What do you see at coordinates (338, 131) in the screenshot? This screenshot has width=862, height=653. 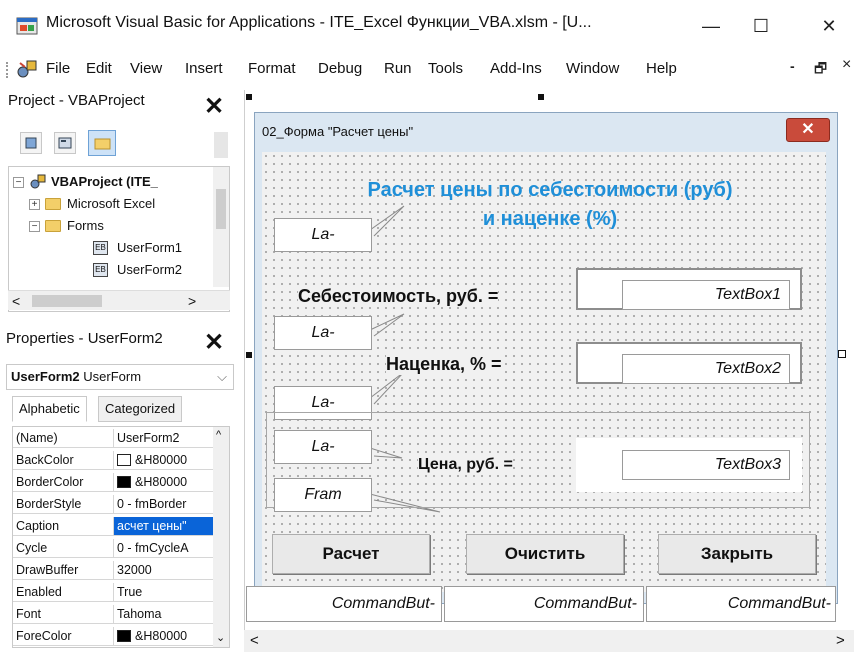 I see `form-caption: 02_Форма "Расчет цены"` at bounding box center [338, 131].